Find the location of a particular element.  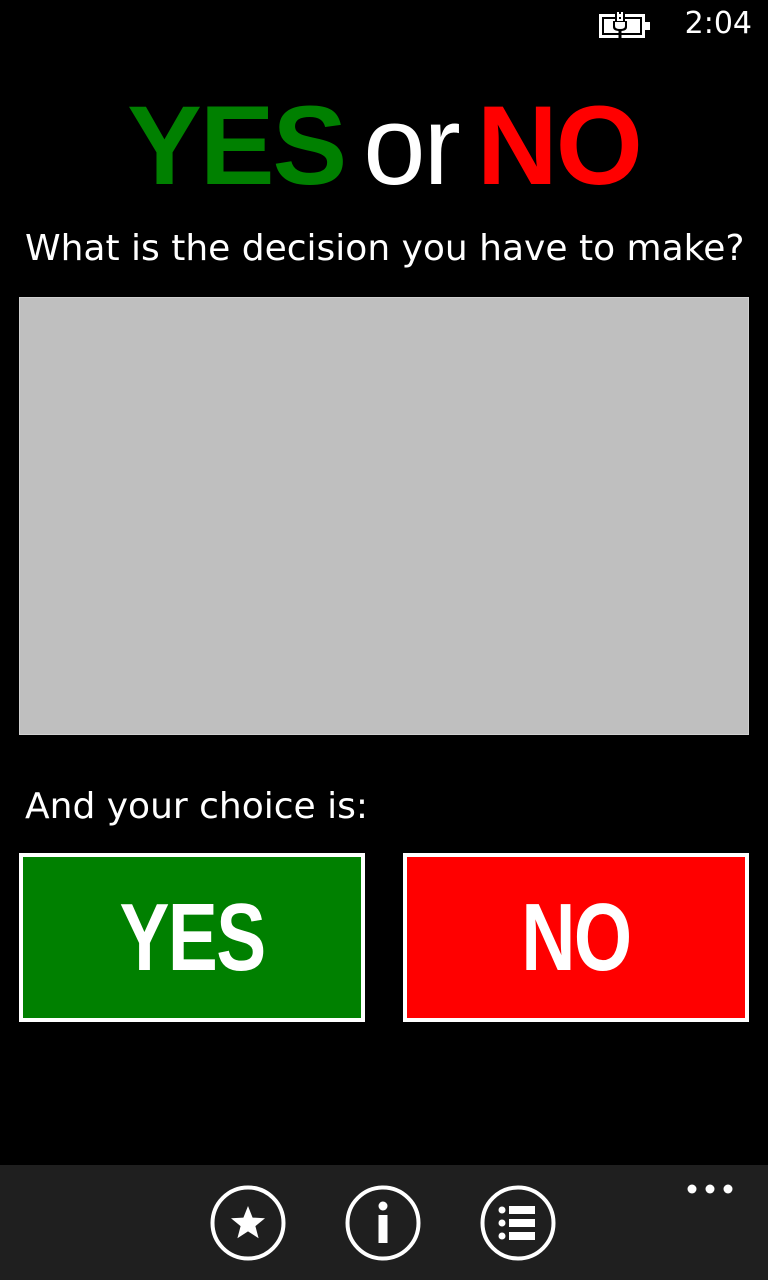

about-button is located at coordinates (383, 1223).